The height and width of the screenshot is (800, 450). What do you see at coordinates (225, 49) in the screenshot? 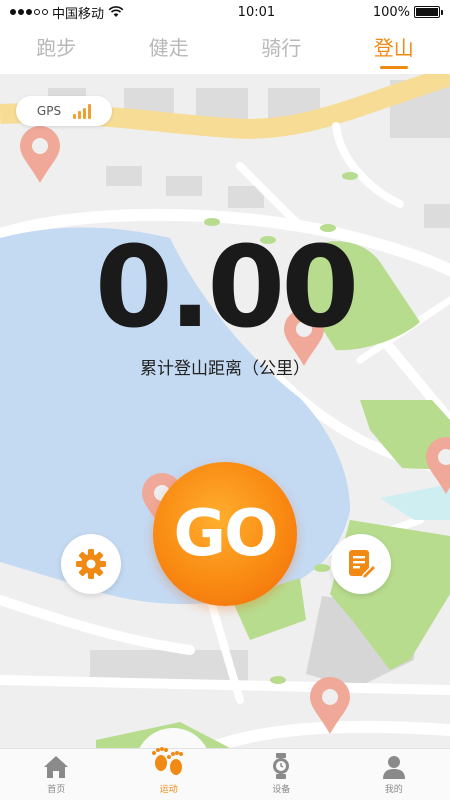
I see `sport-tabs: 跑步 健走 骑行 登山` at bounding box center [225, 49].